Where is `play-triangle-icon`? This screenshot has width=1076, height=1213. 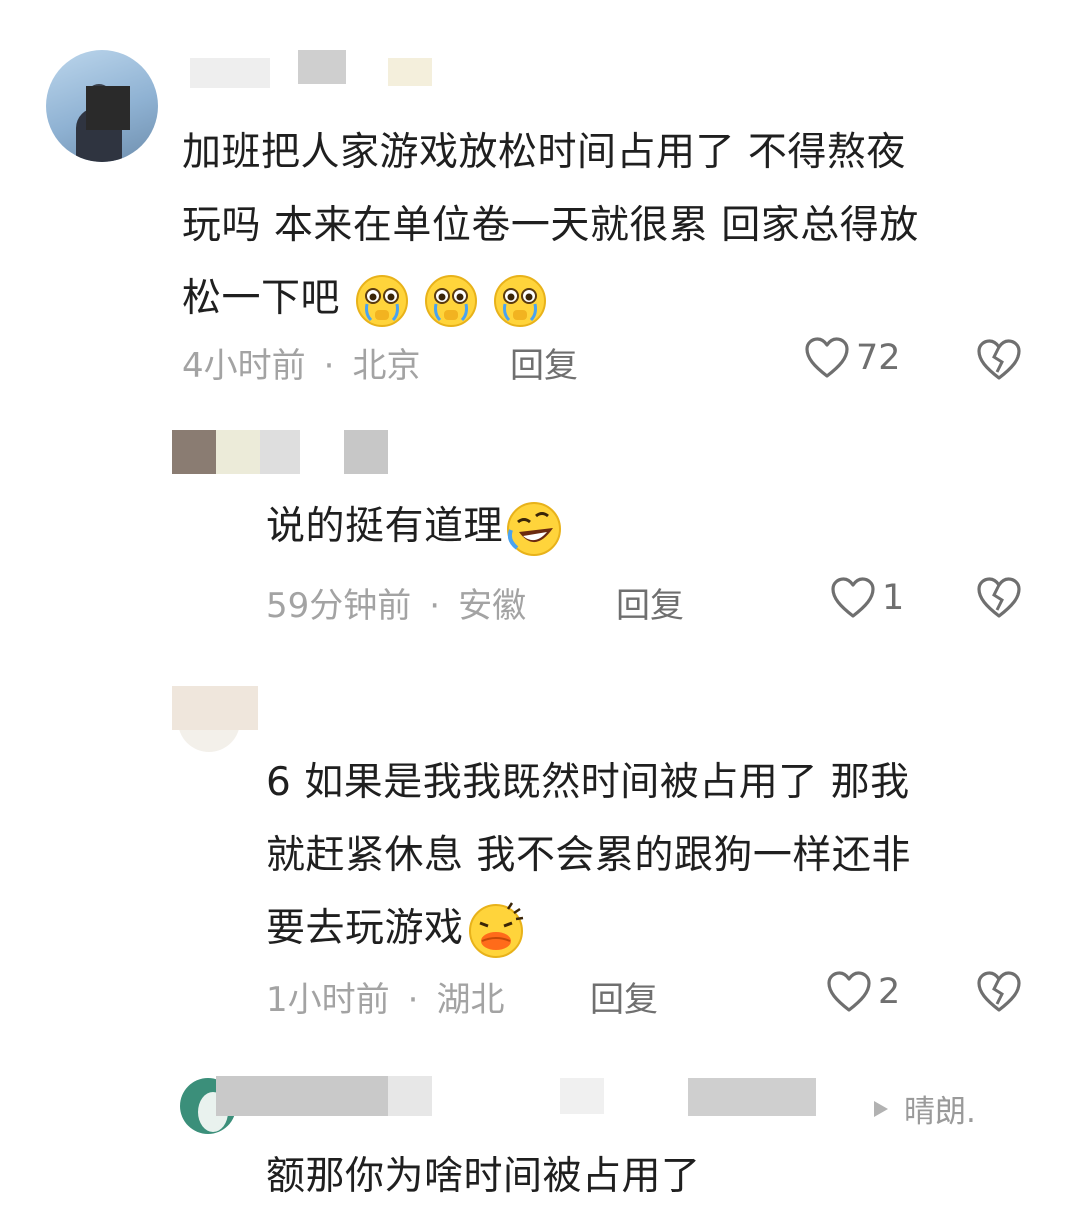 play-triangle-icon is located at coordinates (881, 1108).